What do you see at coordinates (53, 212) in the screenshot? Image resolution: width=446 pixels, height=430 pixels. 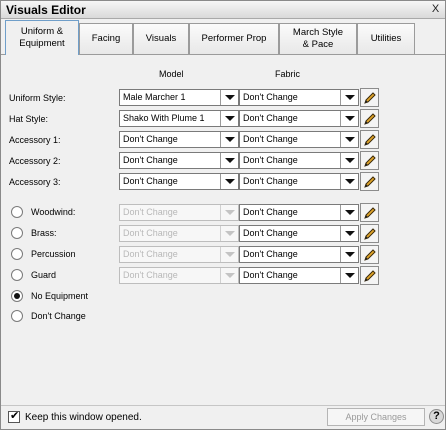 I see `radio-label: Woodwind:` at bounding box center [53, 212].